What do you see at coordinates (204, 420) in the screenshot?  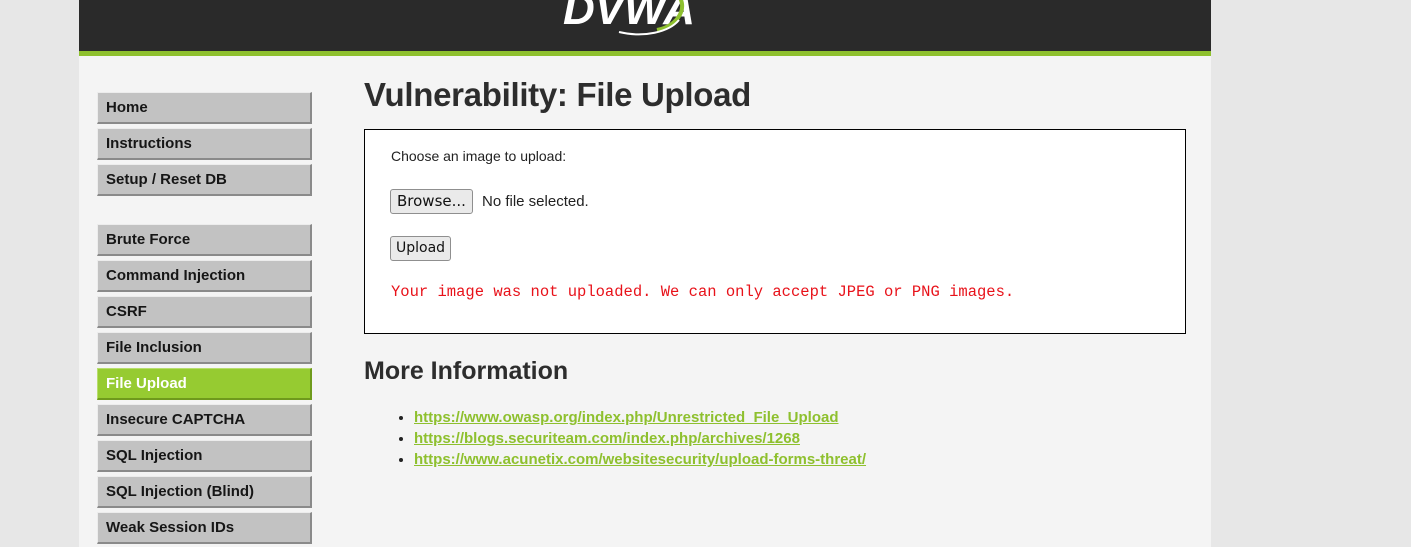 I see `menu-item-insecure-captcha: Insecure CAPTCHA` at bounding box center [204, 420].